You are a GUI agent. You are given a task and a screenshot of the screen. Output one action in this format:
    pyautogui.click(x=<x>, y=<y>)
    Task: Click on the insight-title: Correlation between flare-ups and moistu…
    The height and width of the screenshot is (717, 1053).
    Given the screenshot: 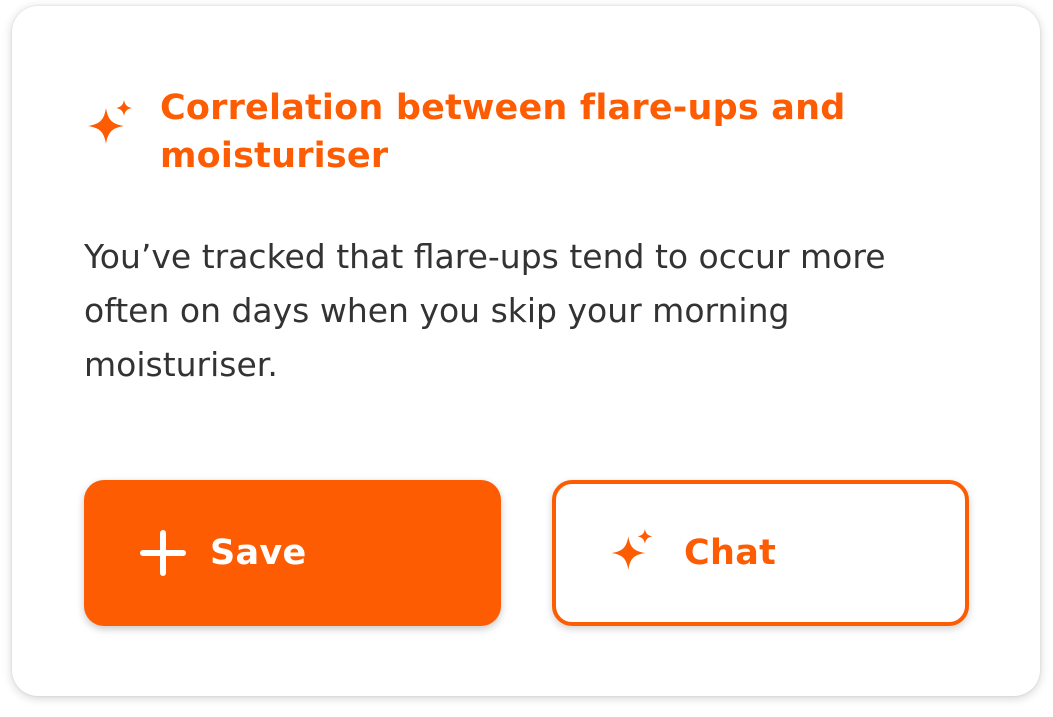 What is the action you would take?
    pyautogui.click(x=503, y=132)
    